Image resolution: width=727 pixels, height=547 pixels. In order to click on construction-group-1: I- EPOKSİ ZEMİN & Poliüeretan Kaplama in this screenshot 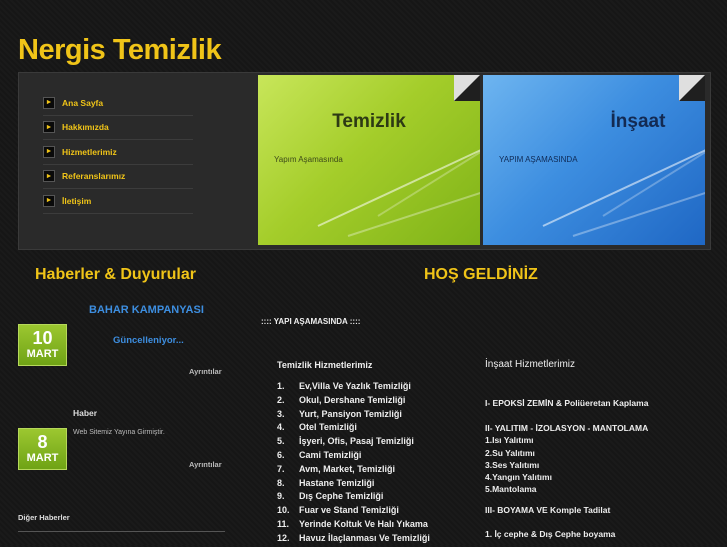, I will do `click(567, 403)`.